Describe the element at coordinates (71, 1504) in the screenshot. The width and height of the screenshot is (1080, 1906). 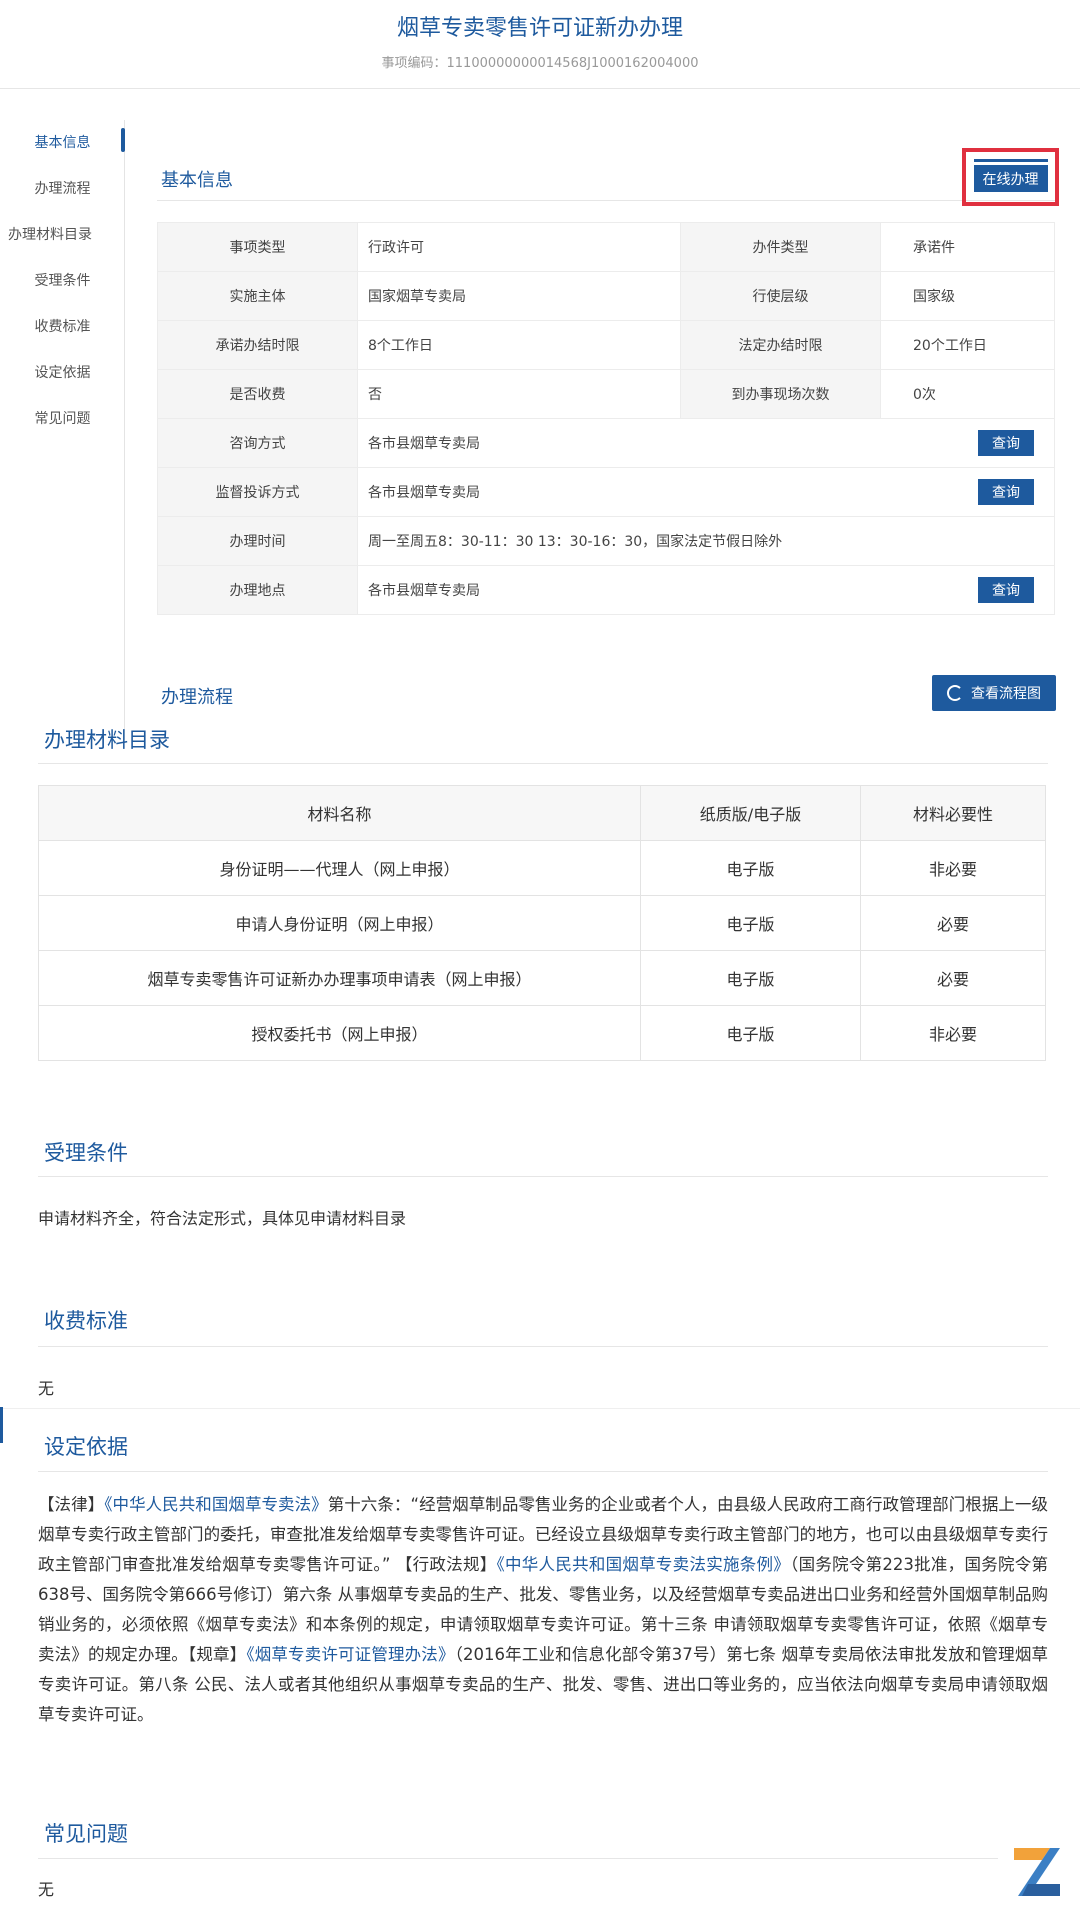
I see `basis-text-part: 【法律】` at that location.